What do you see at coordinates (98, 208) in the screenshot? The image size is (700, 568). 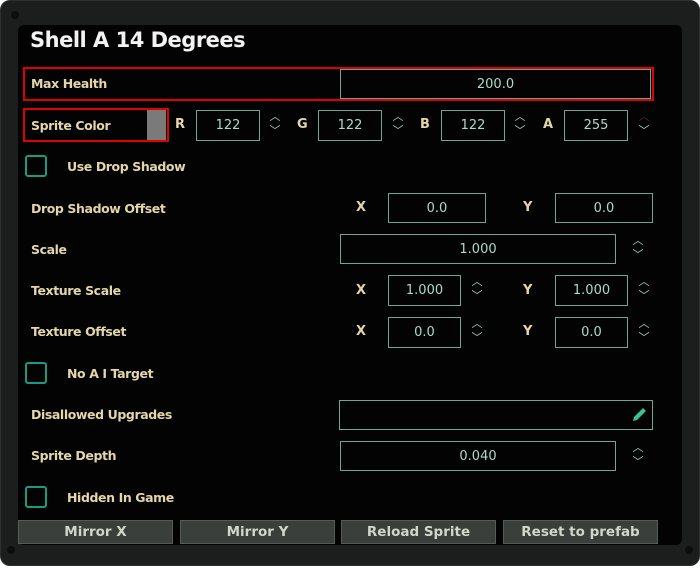 I see `drop-shadow-offset-label: Drop Shadow Offset` at bounding box center [98, 208].